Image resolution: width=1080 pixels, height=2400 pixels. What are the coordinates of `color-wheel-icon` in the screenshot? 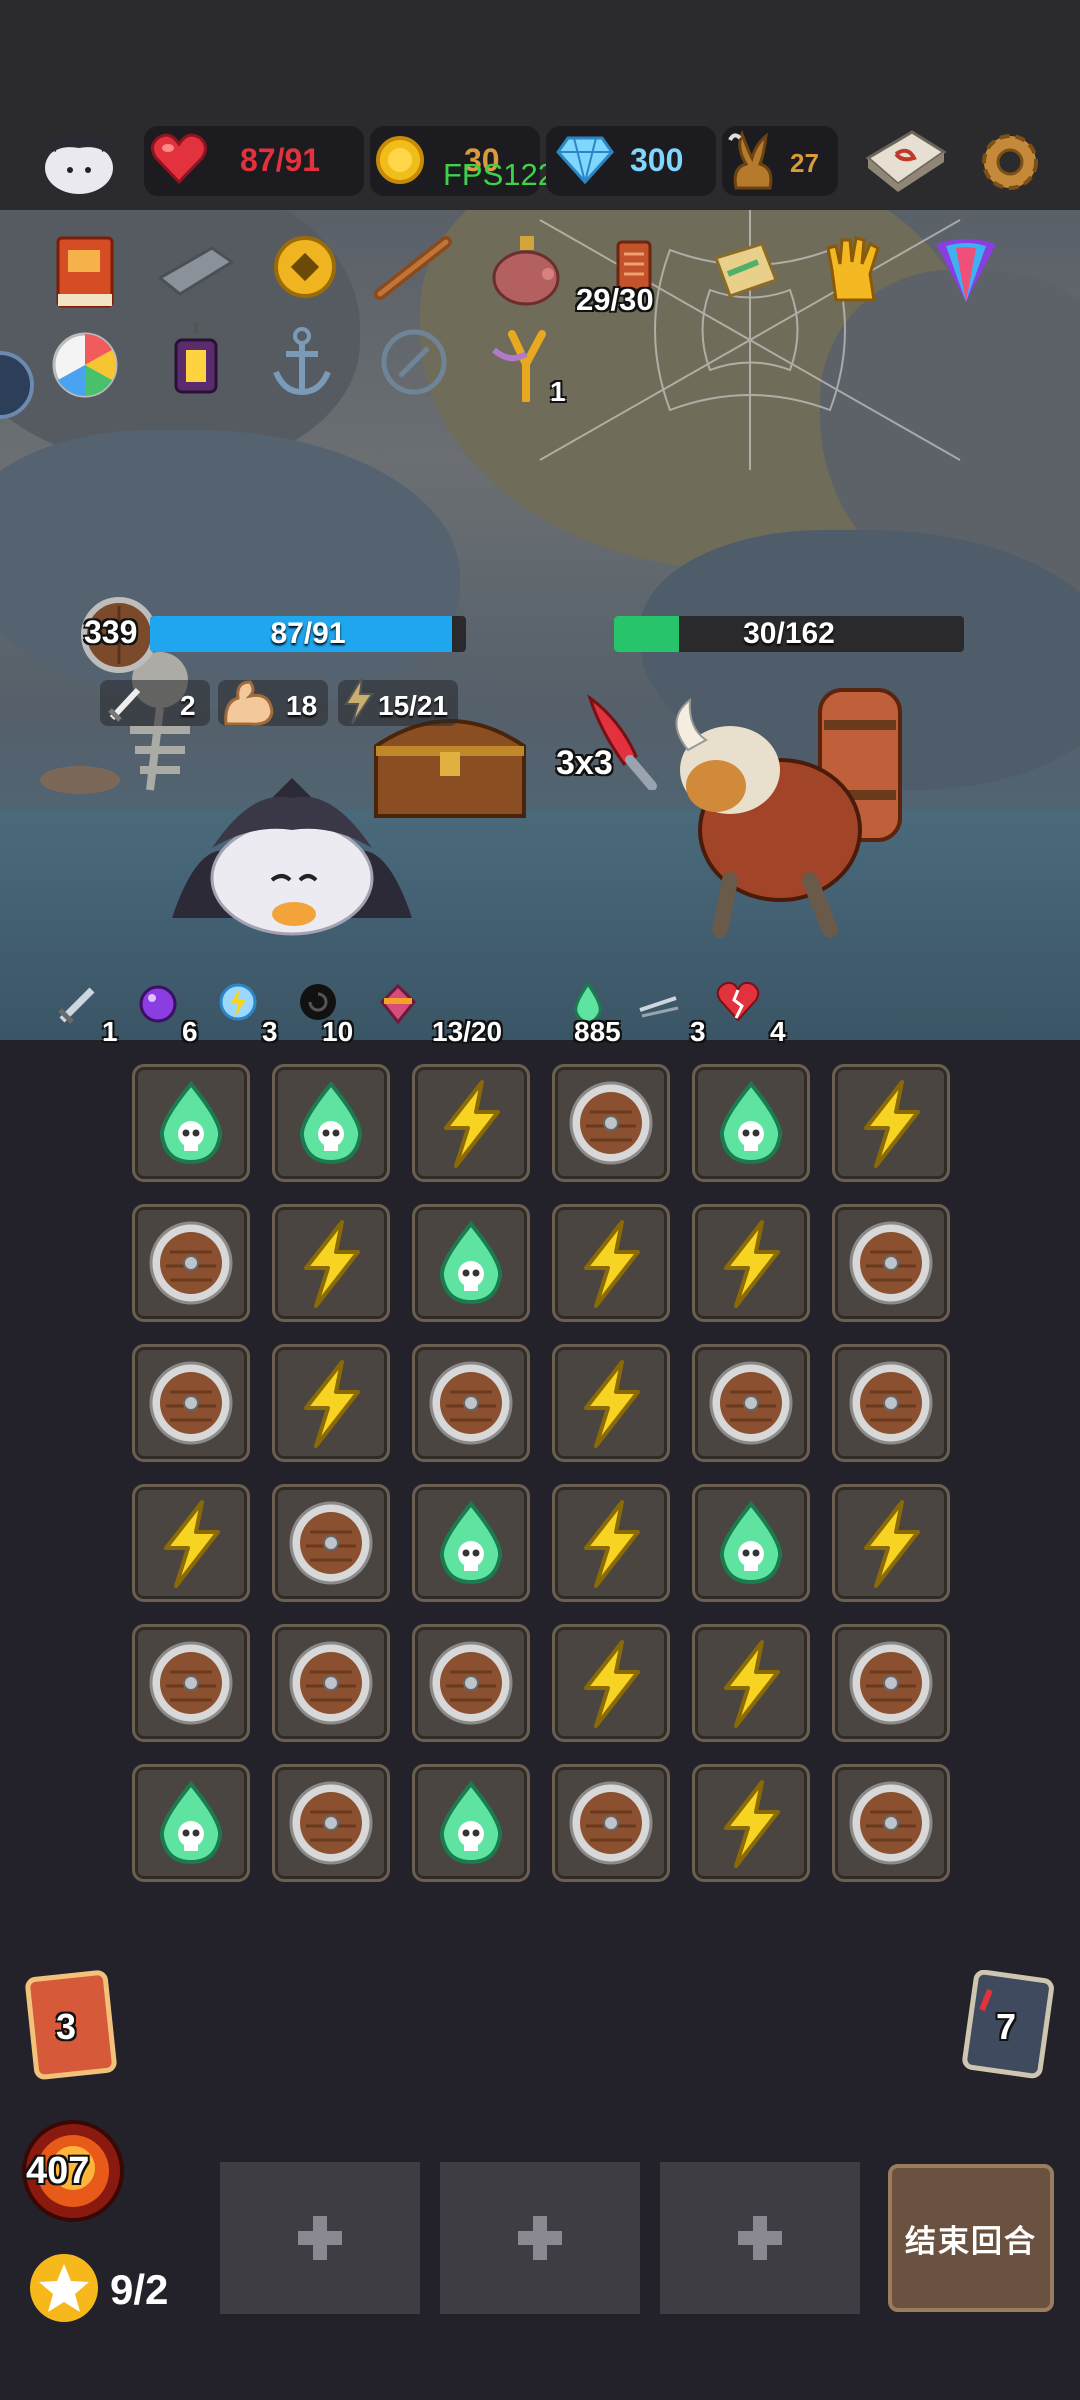 It's located at (85, 367).